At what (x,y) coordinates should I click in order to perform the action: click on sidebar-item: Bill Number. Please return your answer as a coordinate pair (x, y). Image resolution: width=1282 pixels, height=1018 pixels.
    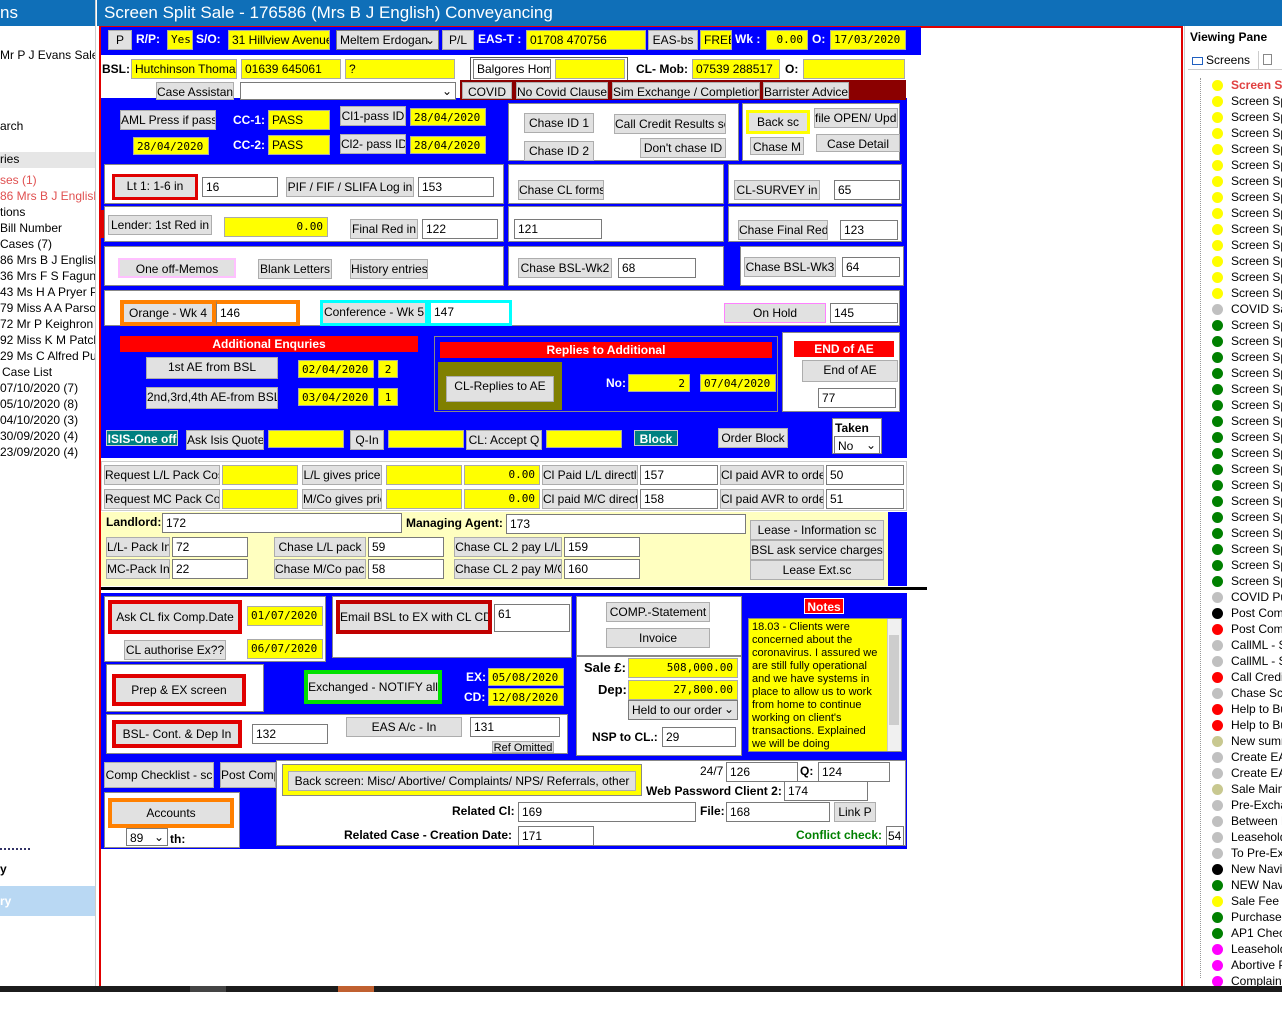
    Looking at the image, I should click on (31, 228).